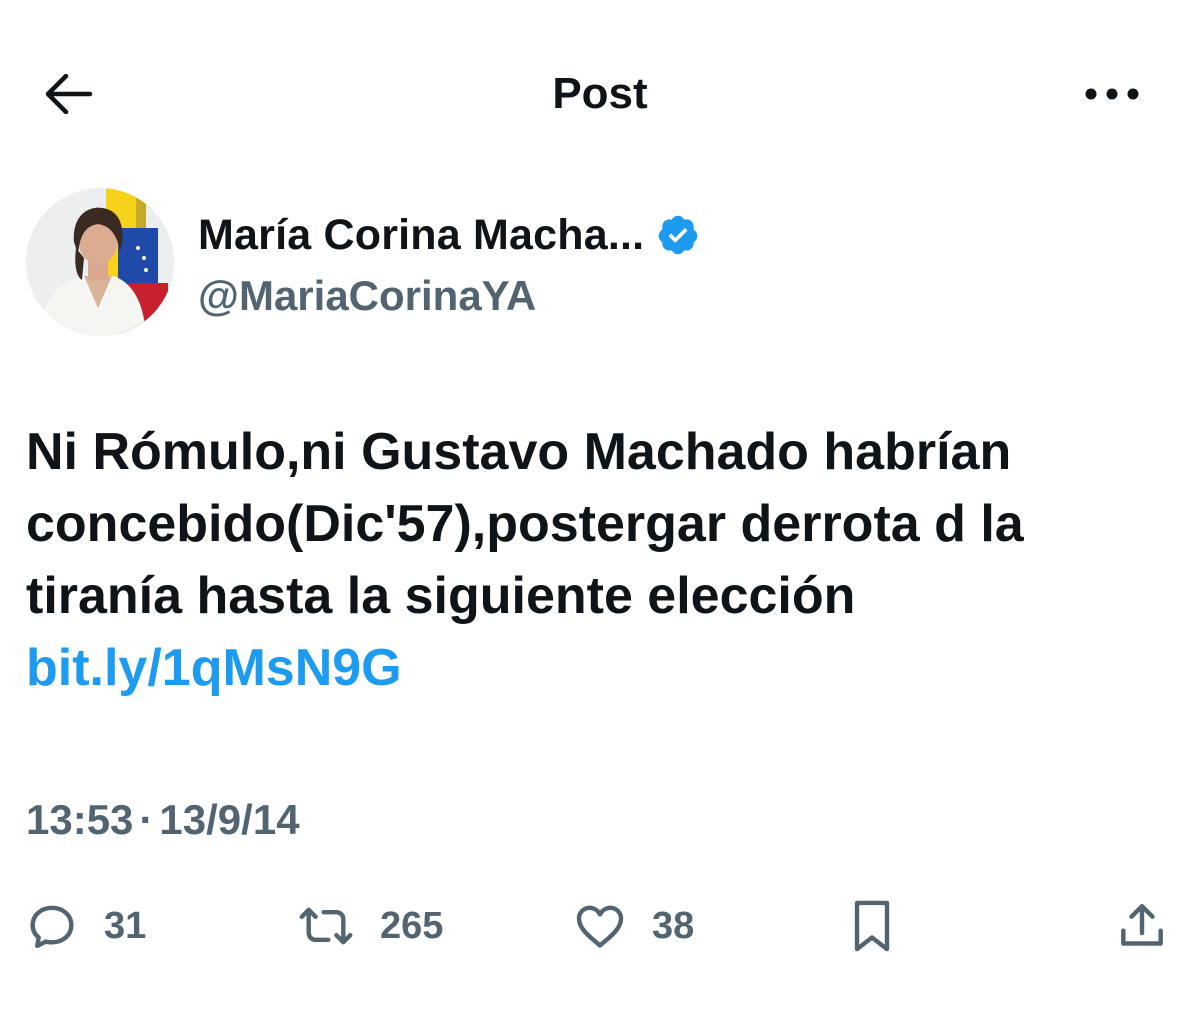 This screenshot has width=1200, height=1013. I want to click on share-button, so click(1142, 926).